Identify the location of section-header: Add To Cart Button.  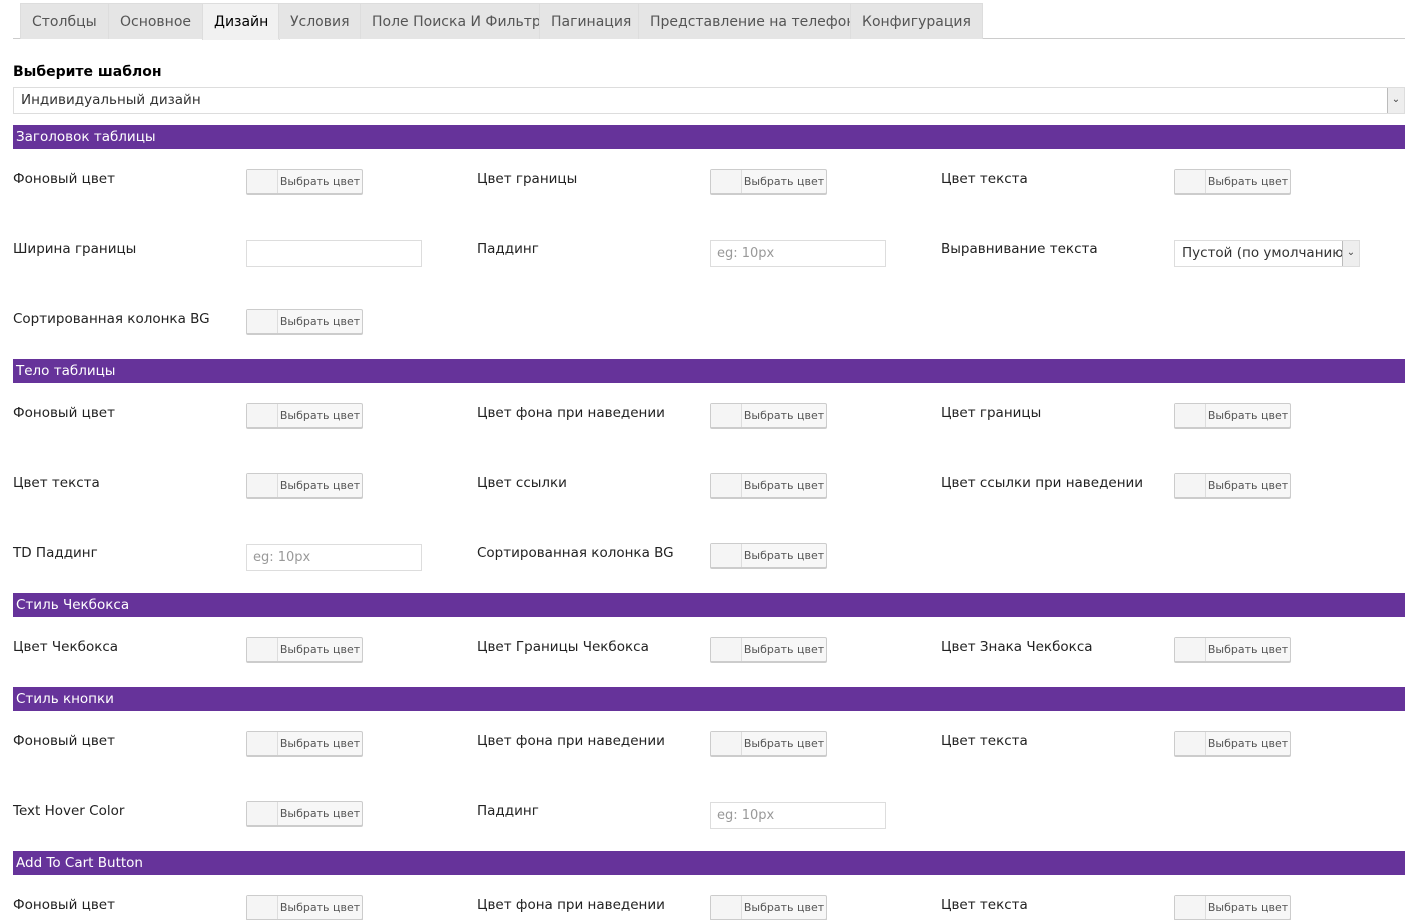
(709, 863).